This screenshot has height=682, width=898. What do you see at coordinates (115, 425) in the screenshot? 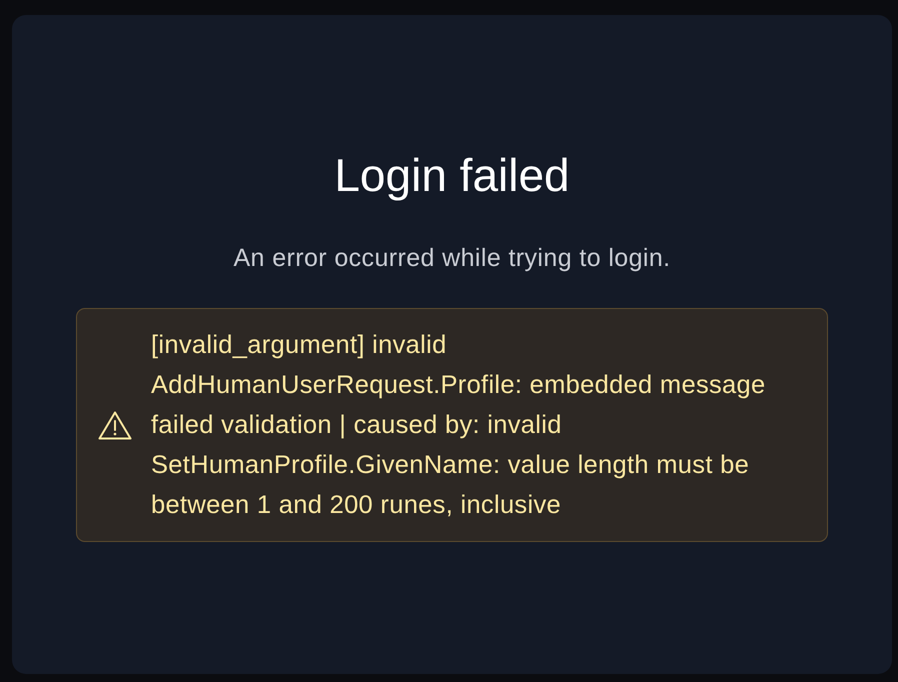
I see `warning-icon` at bounding box center [115, 425].